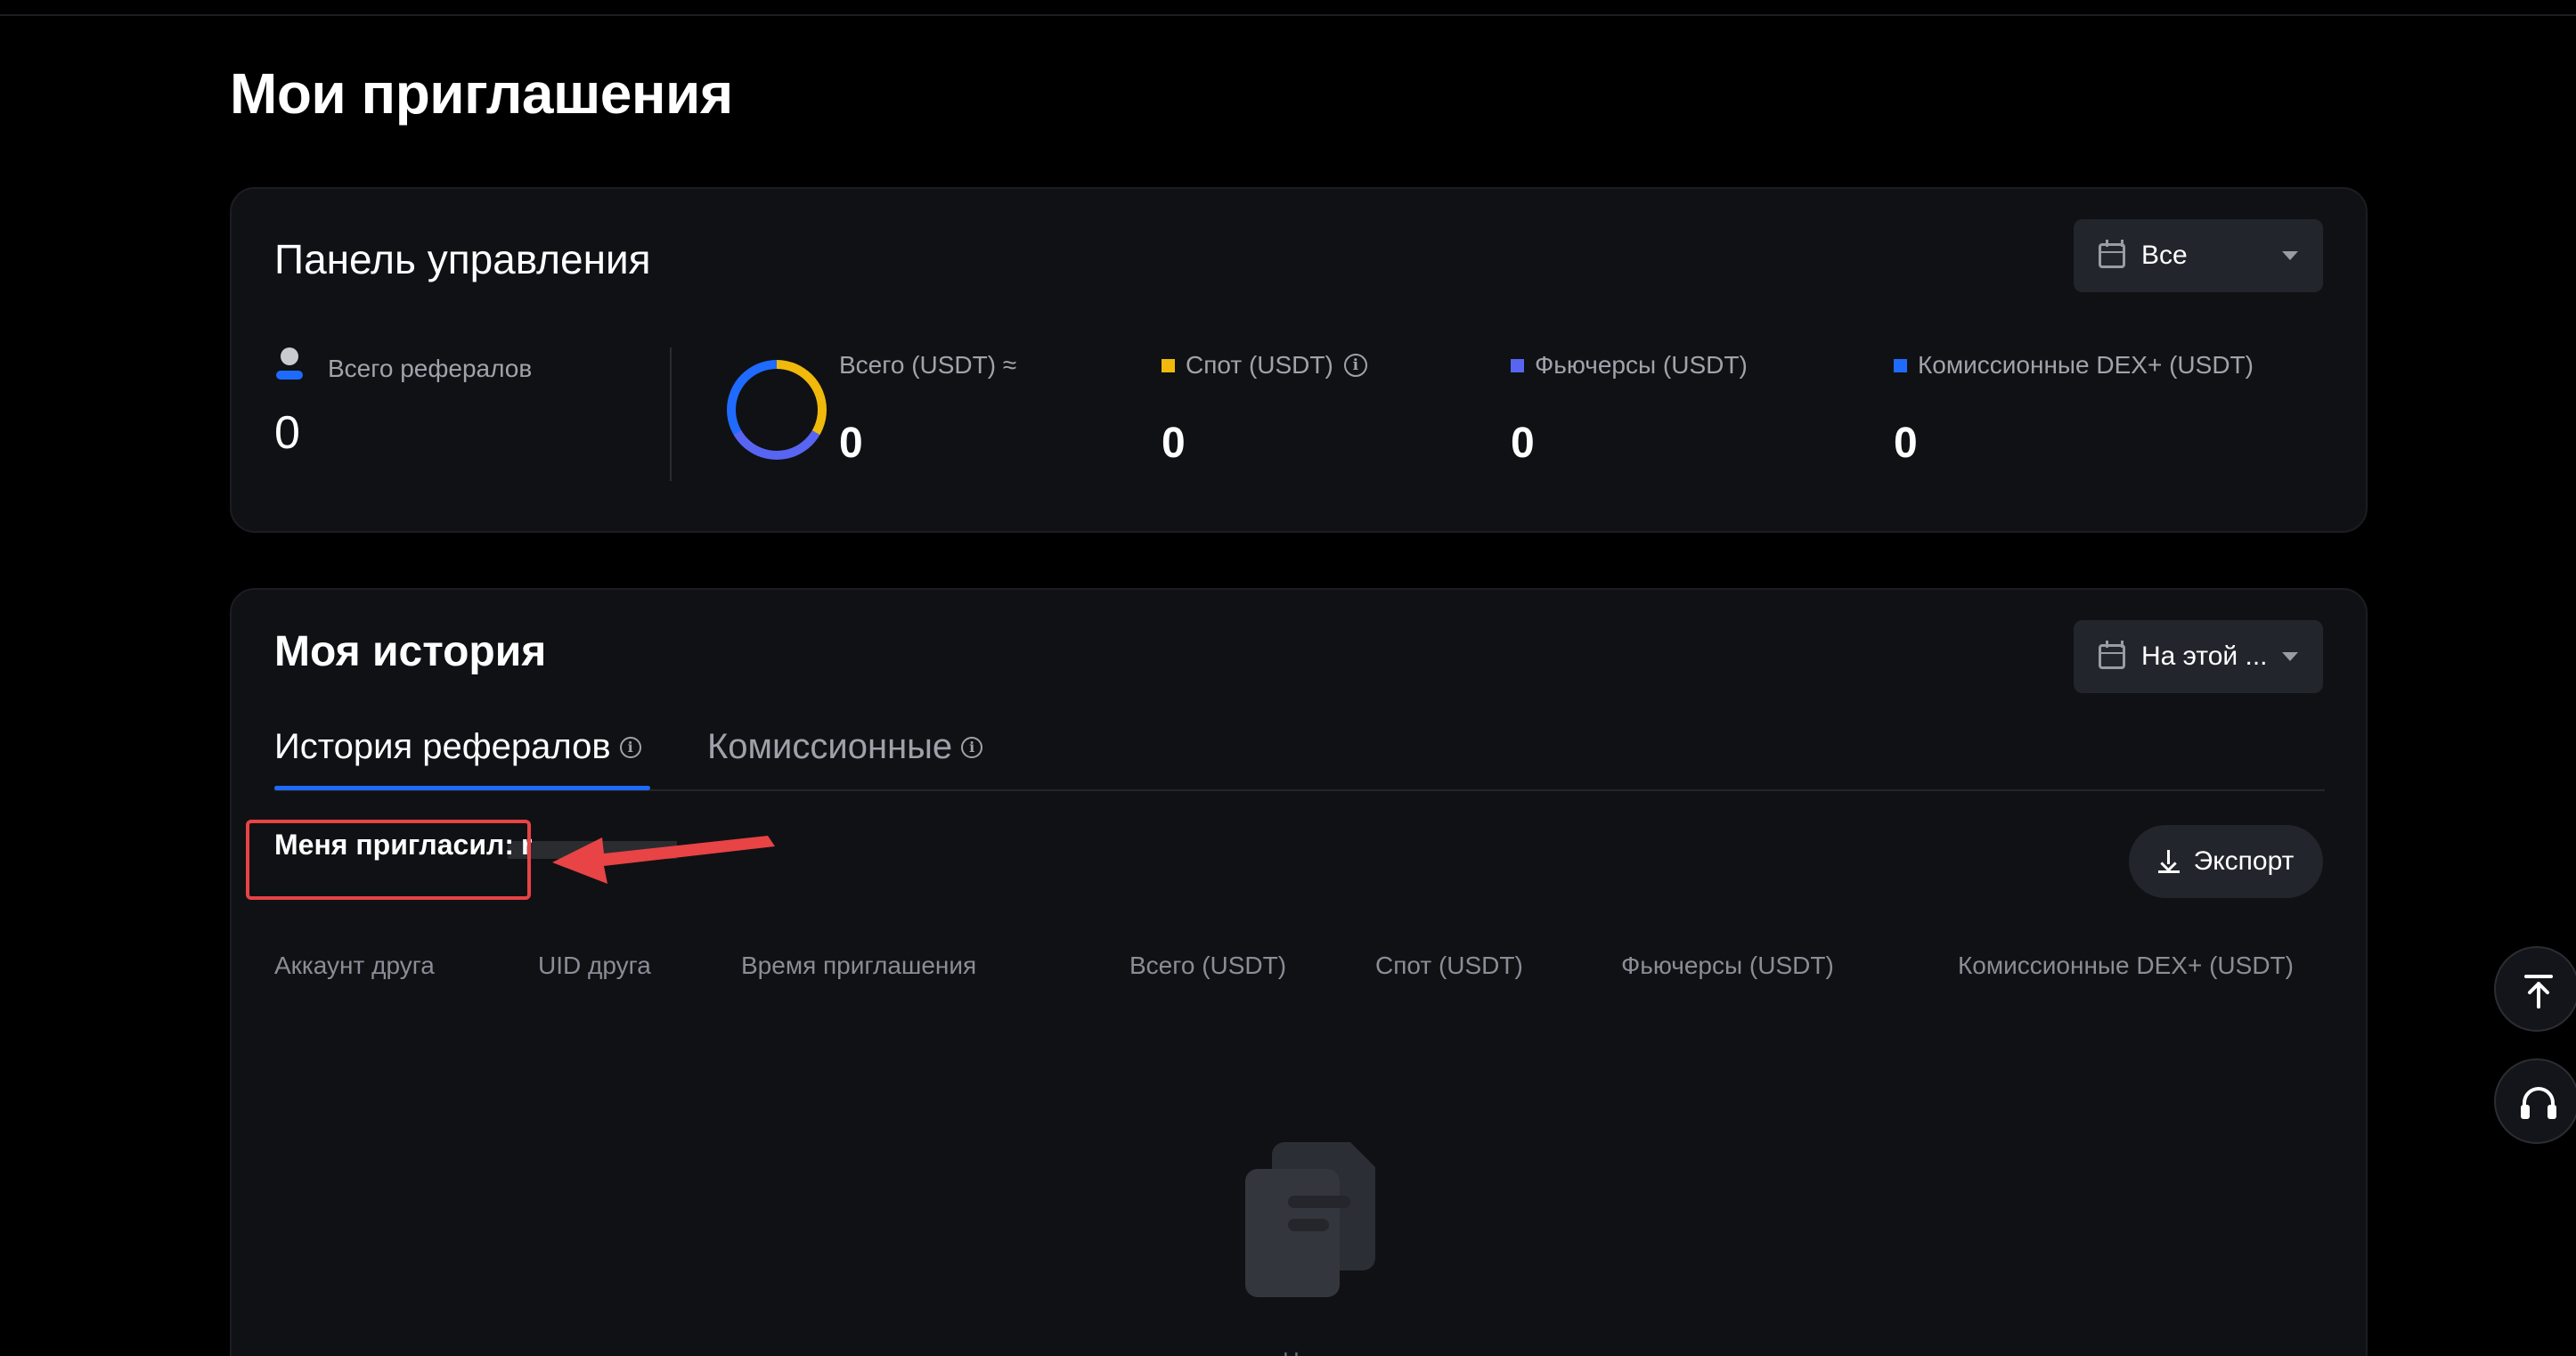 The width and height of the screenshot is (2576, 1356). Describe the element at coordinates (1299, 753) in the screenshot. I see `history-tabs: История рефералов i Комиссионные i` at that location.